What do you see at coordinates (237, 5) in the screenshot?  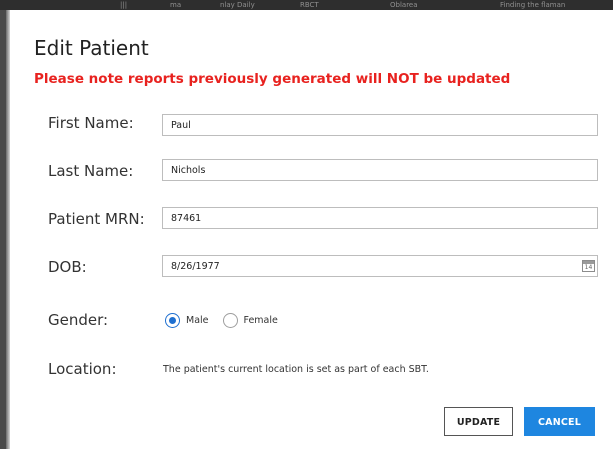 I see `background-text: nlay Daily` at bounding box center [237, 5].